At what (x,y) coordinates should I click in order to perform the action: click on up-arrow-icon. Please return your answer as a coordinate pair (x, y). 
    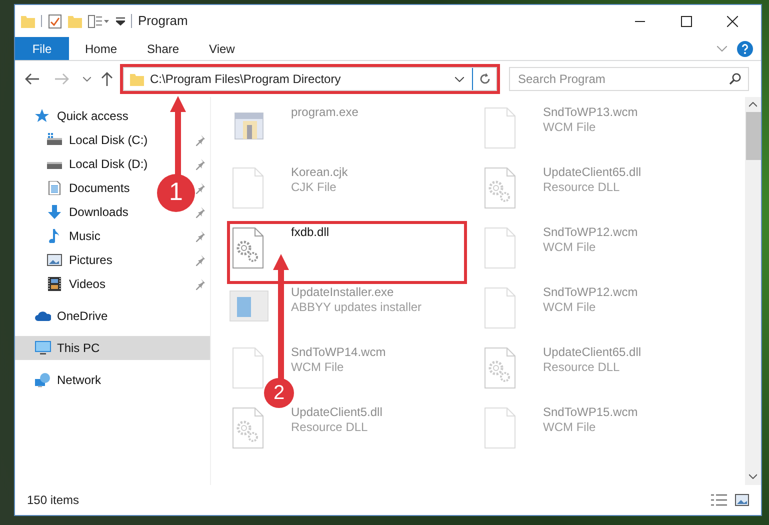
    Looking at the image, I should click on (107, 79).